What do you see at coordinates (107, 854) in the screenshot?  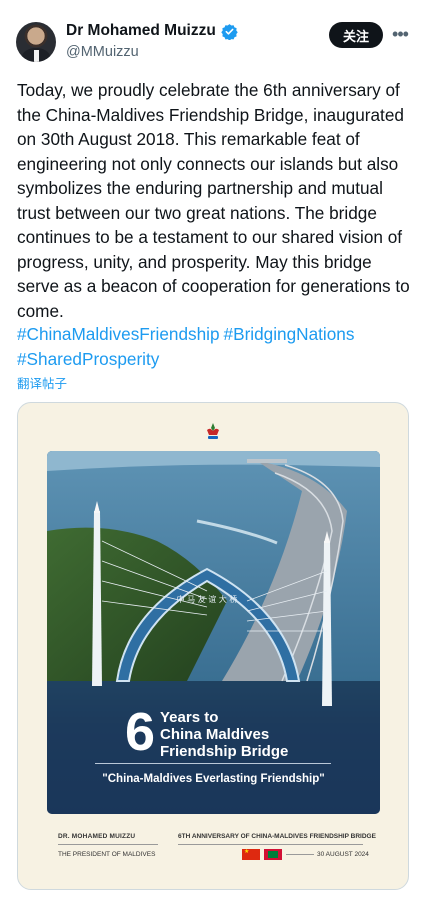 I see `footer-title: THE PRESIDENT OF MALDIVES` at bounding box center [107, 854].